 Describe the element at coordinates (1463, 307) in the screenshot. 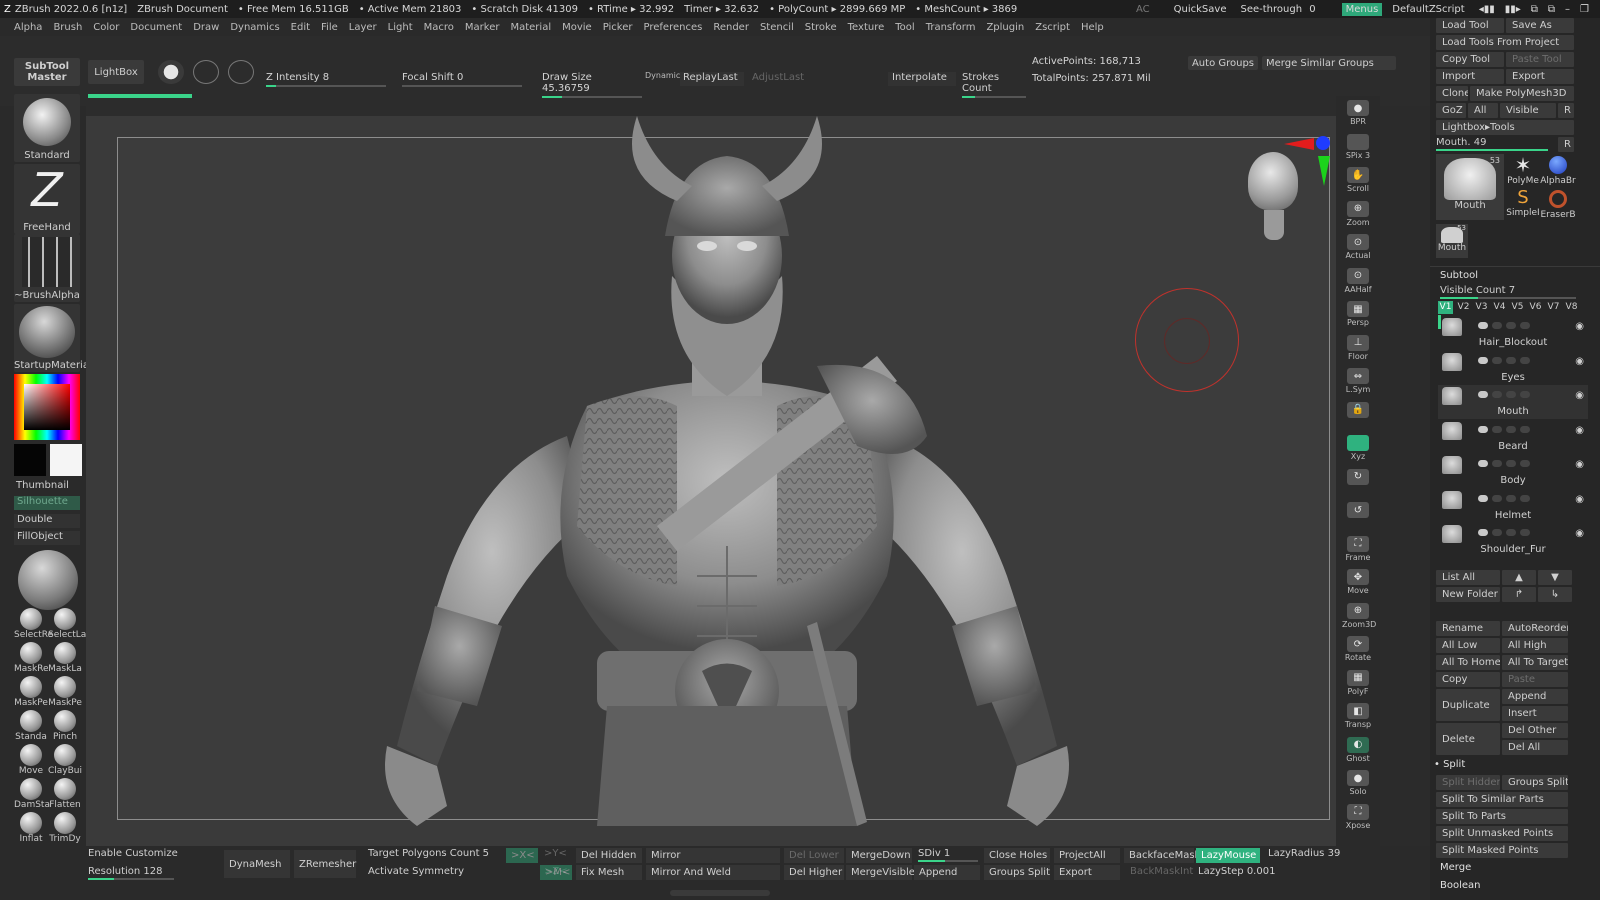

I see `version-v2-toggle: V2` at that location.